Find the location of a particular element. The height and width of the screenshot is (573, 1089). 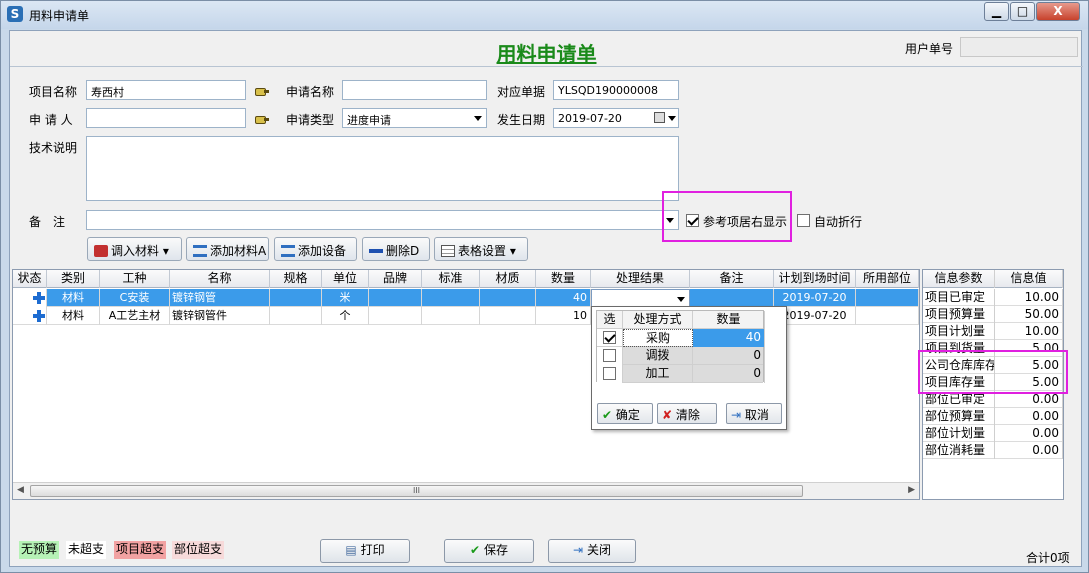

info-row: 项目计划量 10.00 is located at coordinates (993, 331).